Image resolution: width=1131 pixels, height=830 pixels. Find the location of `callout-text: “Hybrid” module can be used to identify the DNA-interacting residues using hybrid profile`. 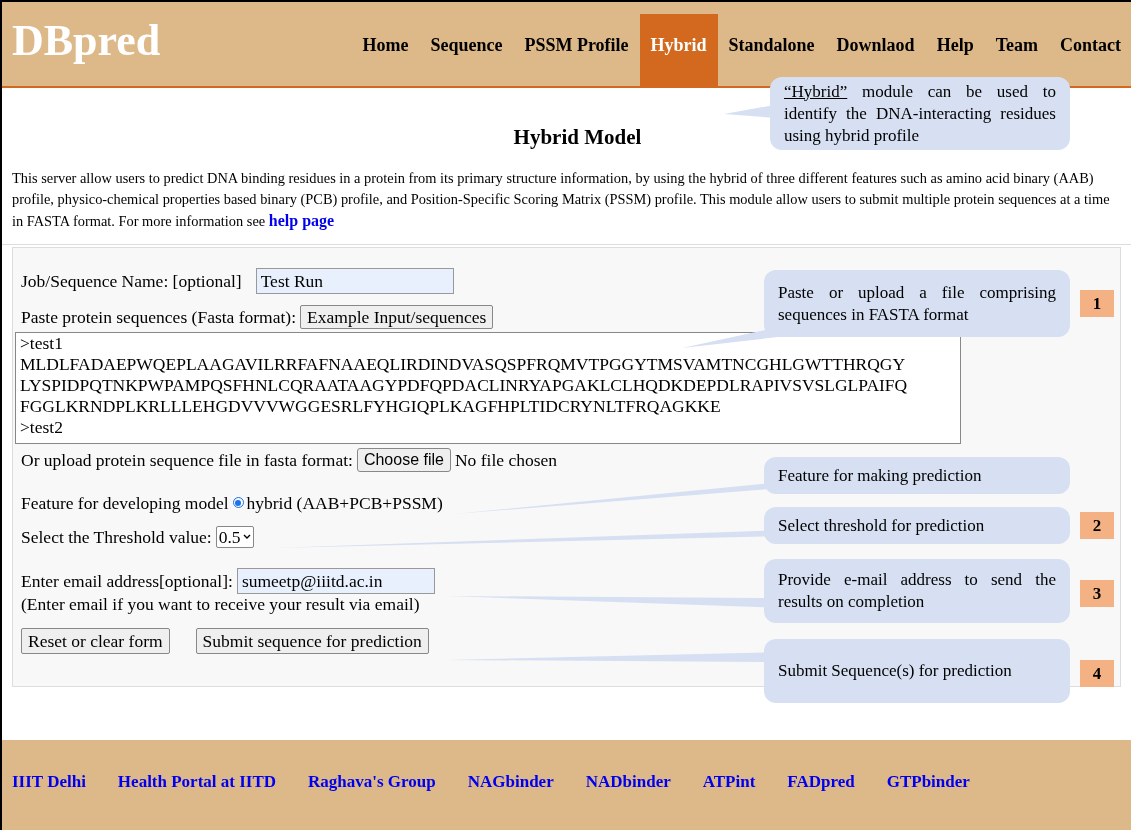

callout-text: “Hybrid” module can be used to identify the DNA-interacting residues using hybrid profile is located at coordinates (920, 113).